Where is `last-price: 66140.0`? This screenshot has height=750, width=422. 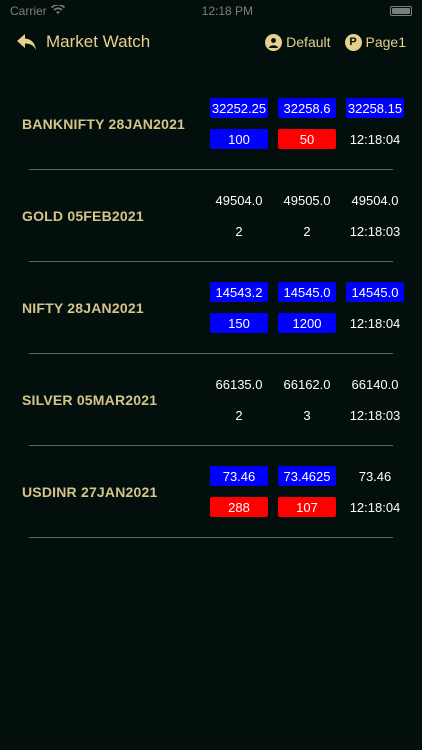
last-price: 66140.0 is located at coordinates (375, 384).